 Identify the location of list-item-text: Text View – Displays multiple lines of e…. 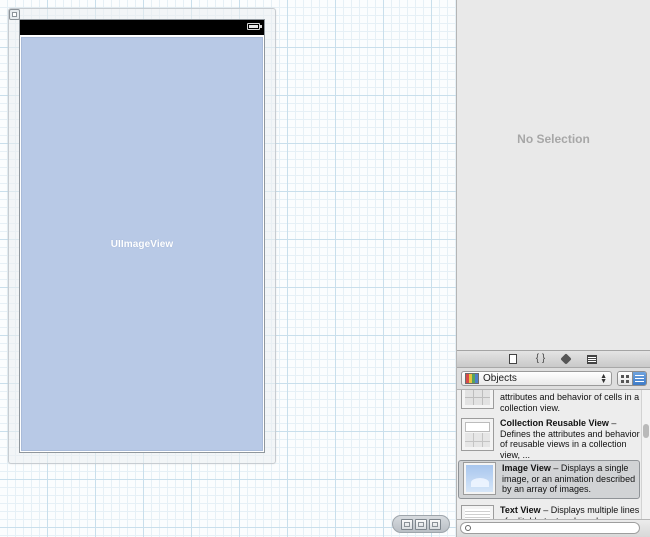
(570, 511).